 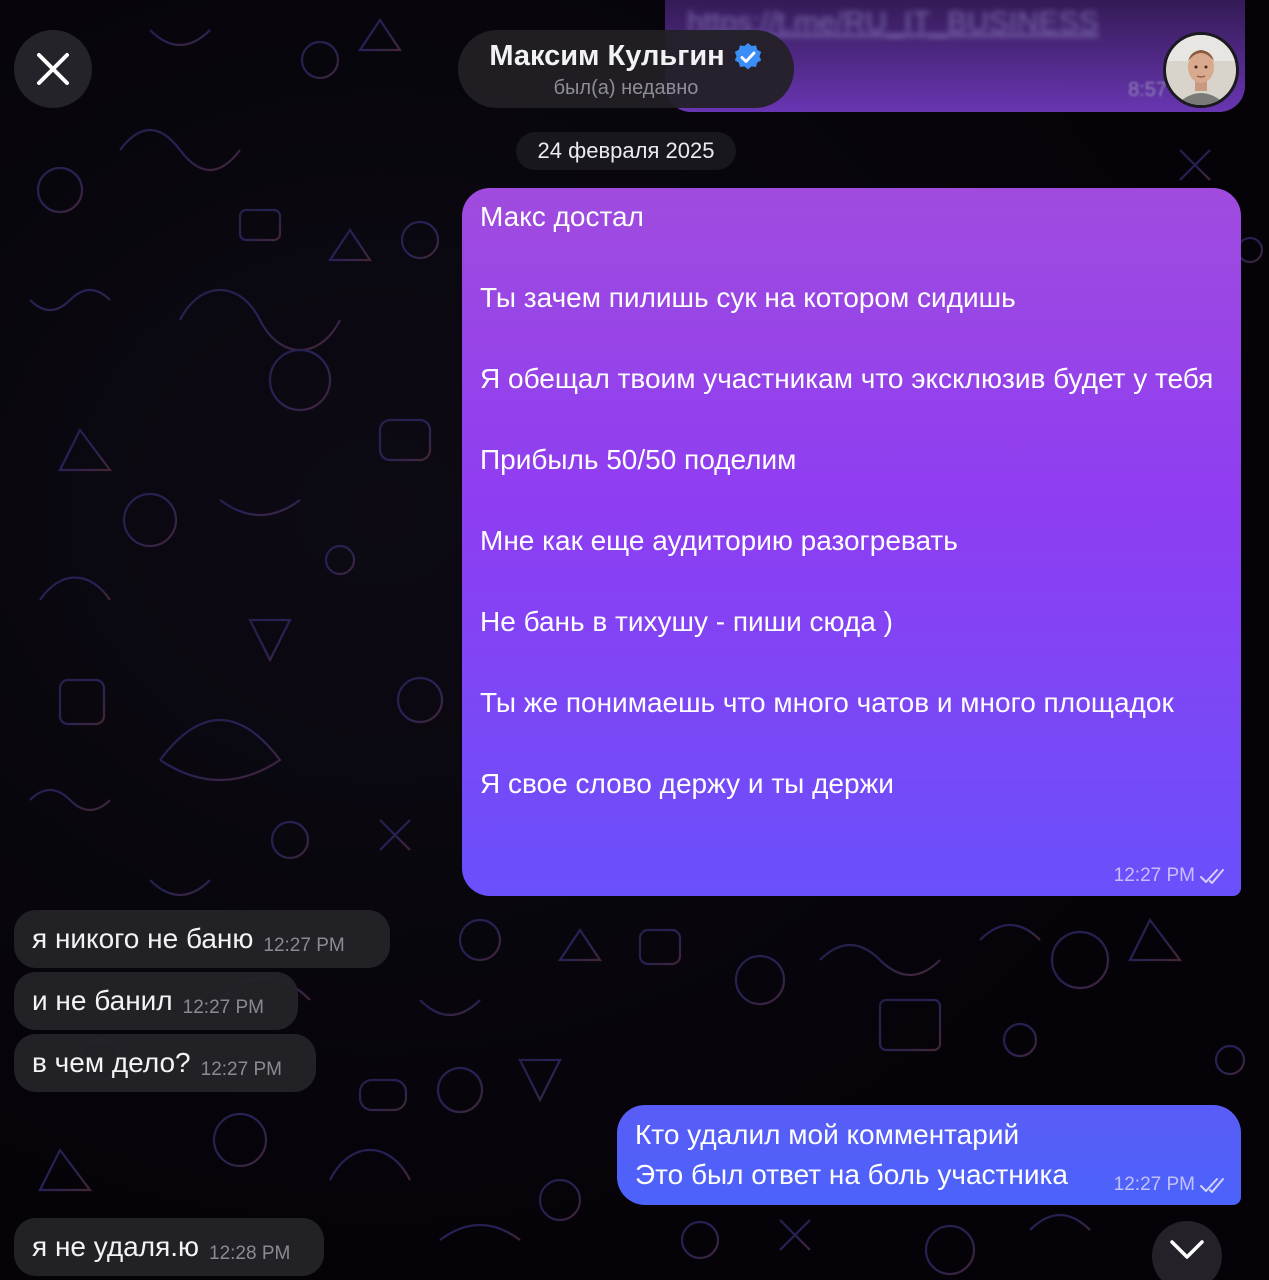 I want to click on avatar, so click(x=1201, y=70).